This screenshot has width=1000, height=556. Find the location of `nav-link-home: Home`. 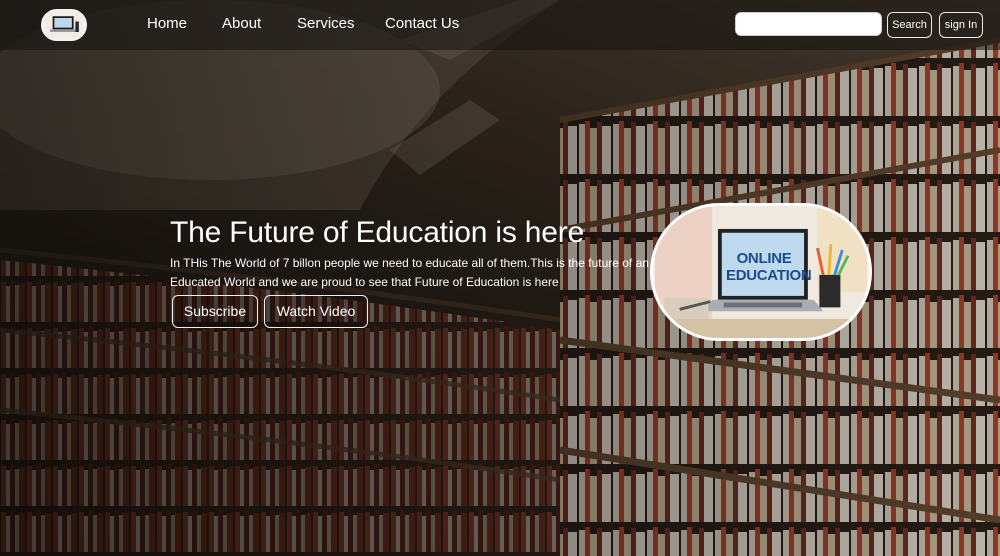

nav-link-home: Home is located at coordinates (167, 23).